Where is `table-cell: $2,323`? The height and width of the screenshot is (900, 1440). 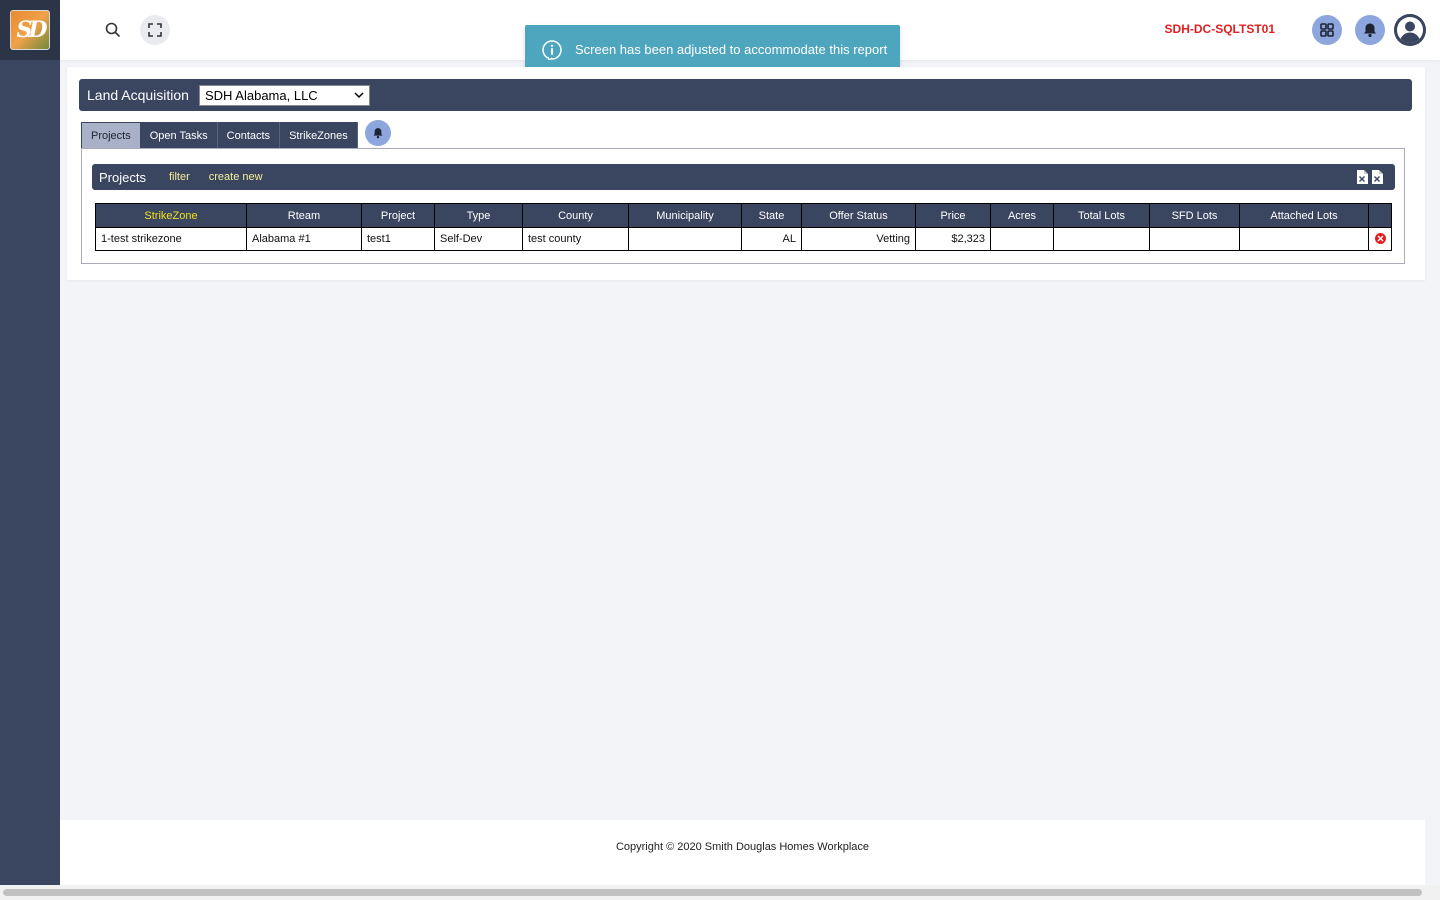 table-cell: $2,323 is located at coordinates (953, 239).